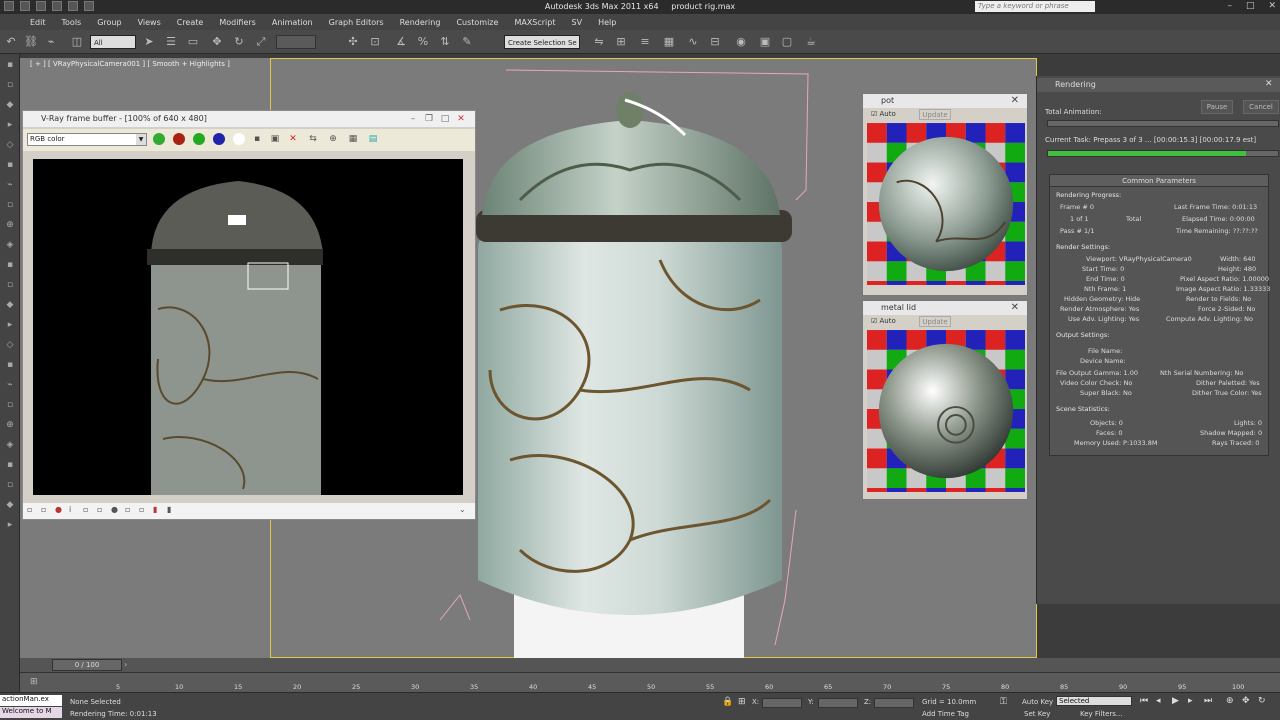 The image size is (1280, 720). Describe the element at coordinates (945, 714) in the screenshot. I see `add-time-tag-button: Add Time Tag` at that location.